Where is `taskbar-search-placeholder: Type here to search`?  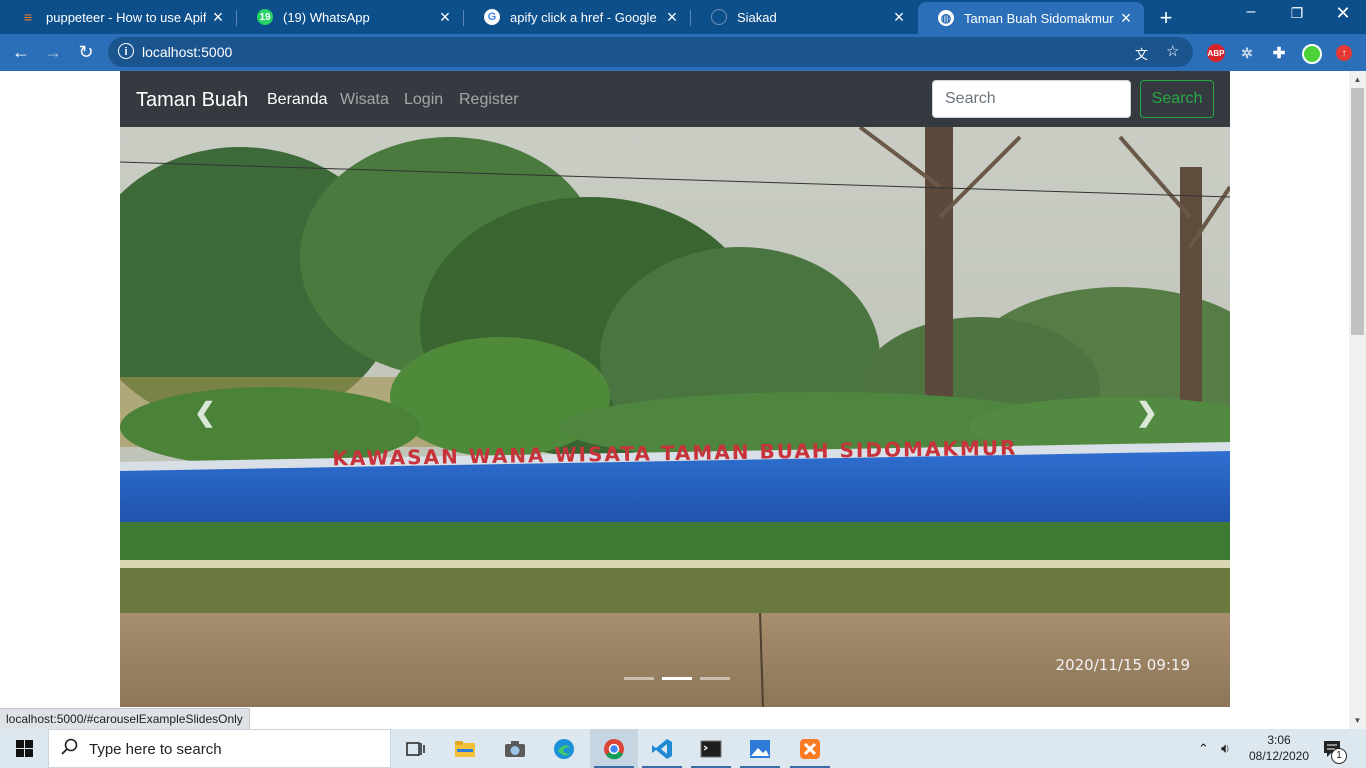 taskbar-search-placeholder: Type here to search is located at coordinates (155, 749).